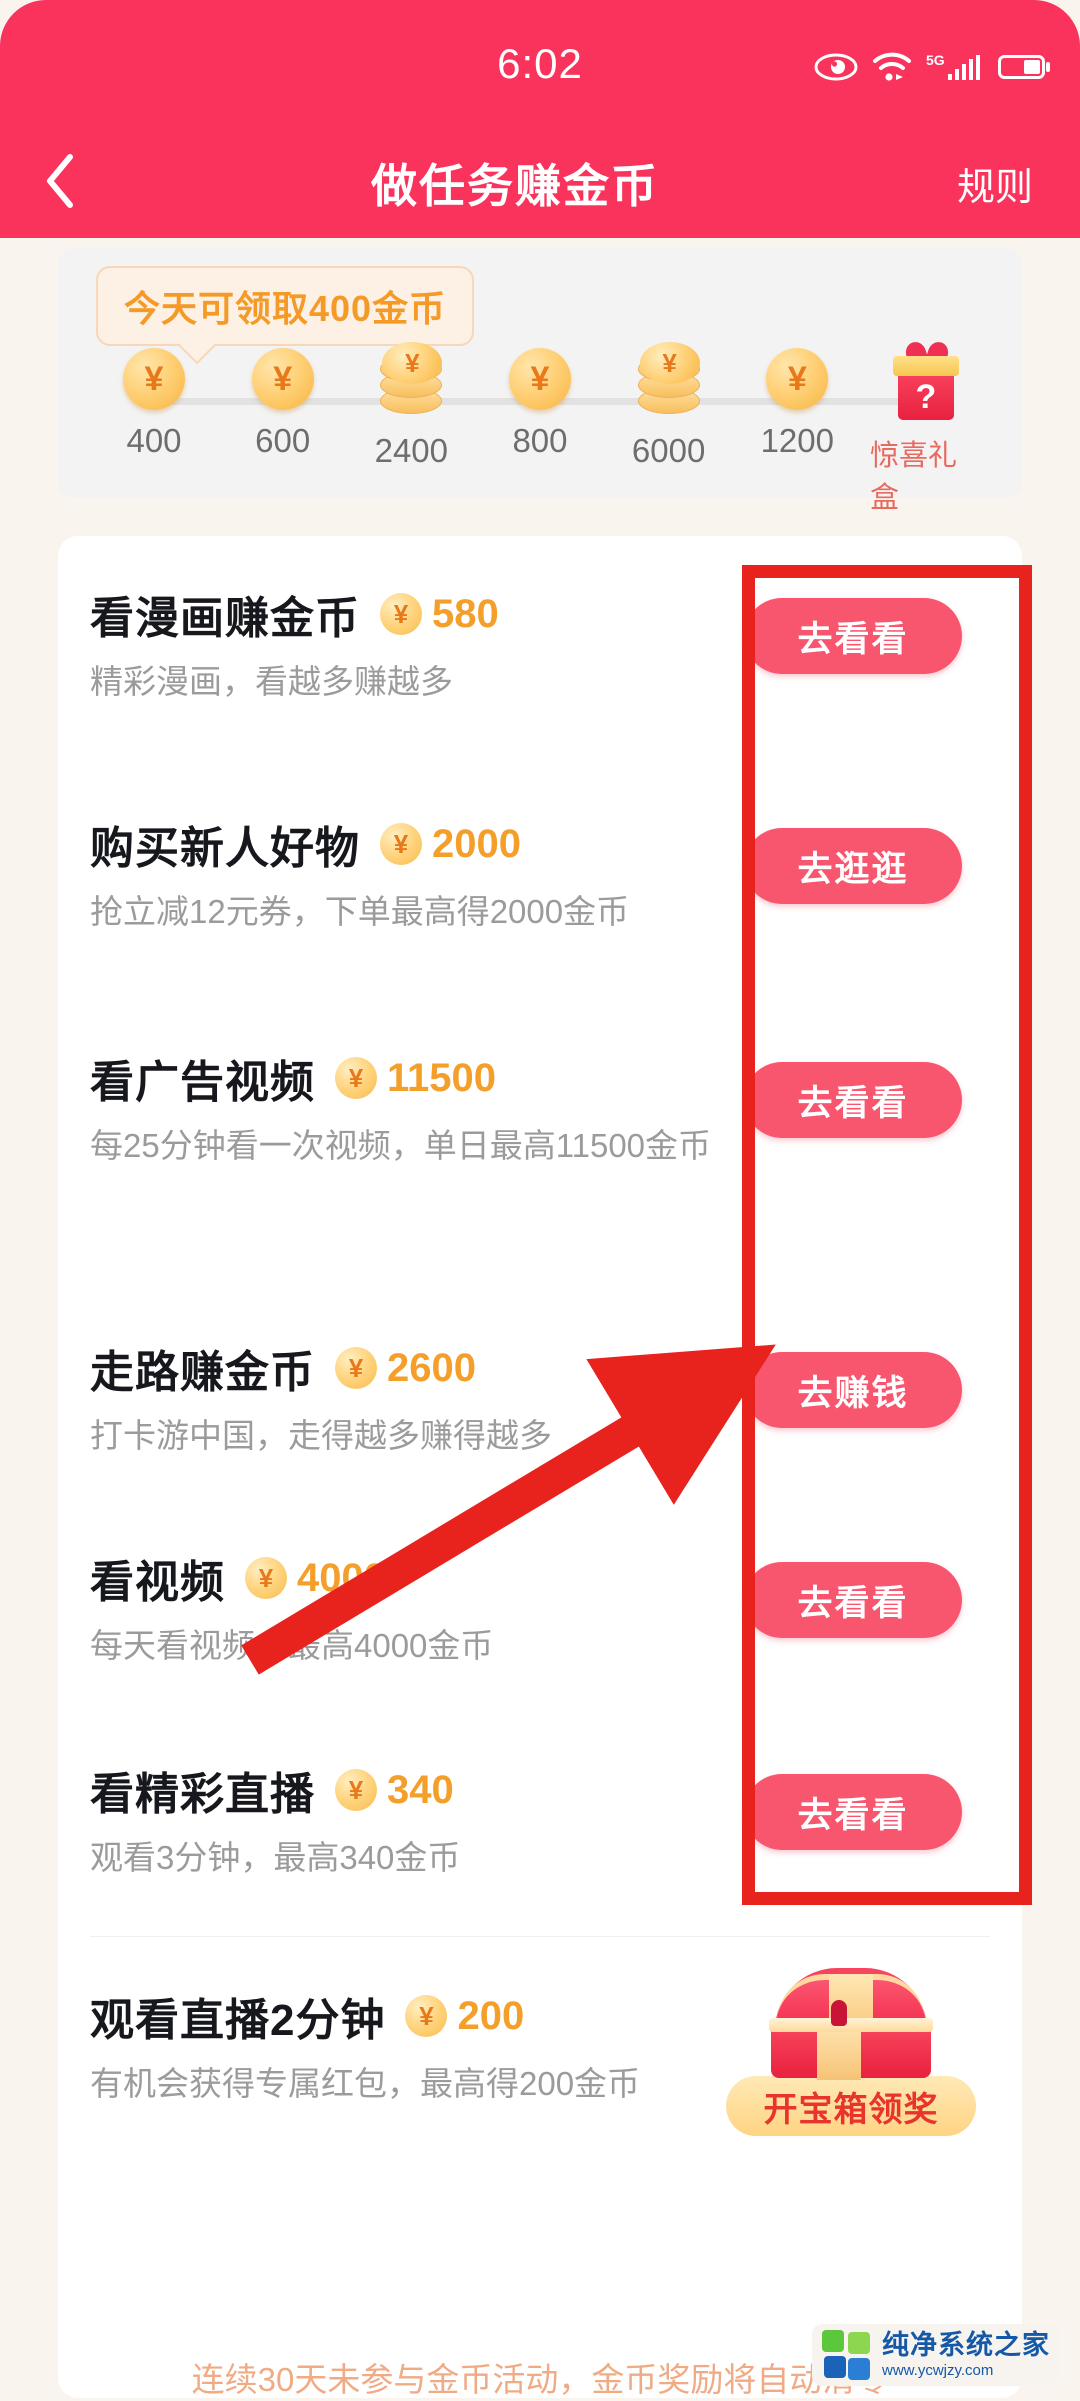  Describe the element at coordinates (341, 1577) in the screenshot. I see `task-reward: 4000` at that location.